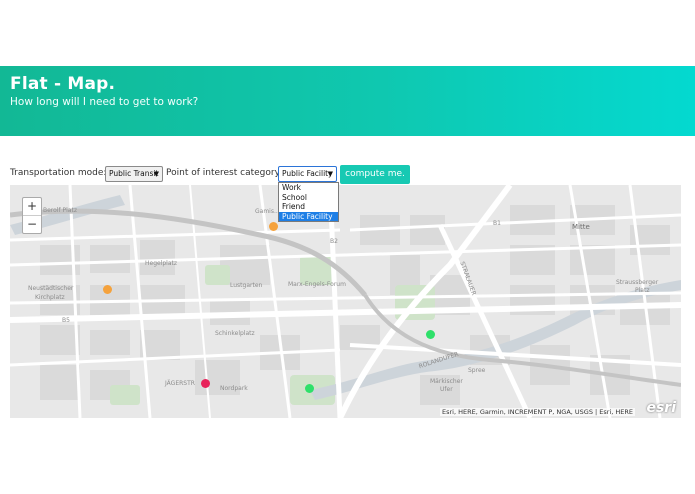 The image size is (695, 494). I want to click on page-subtitle: How long will I need to get to work?, so click(104, 102).